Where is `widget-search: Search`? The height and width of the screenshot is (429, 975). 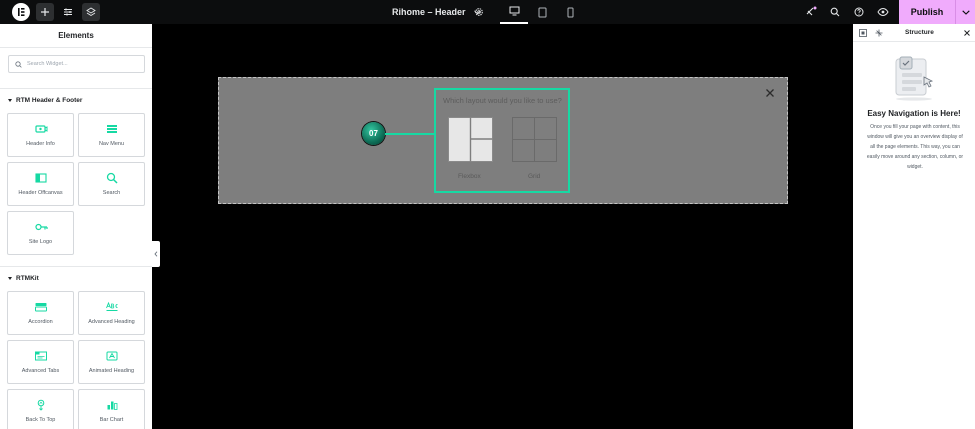
widget-search: Search is located at coordinates (111, 184).